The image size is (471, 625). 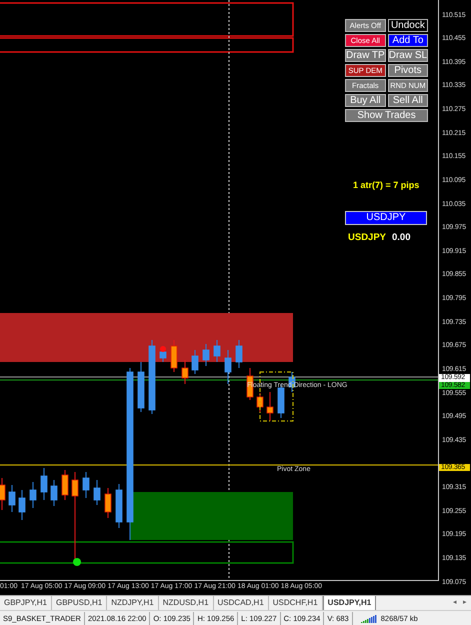 What do you see at coordinates (367, 237) in the screenshot?
I see `symbol-label: USDJPY` at bounding box center [367, 237].